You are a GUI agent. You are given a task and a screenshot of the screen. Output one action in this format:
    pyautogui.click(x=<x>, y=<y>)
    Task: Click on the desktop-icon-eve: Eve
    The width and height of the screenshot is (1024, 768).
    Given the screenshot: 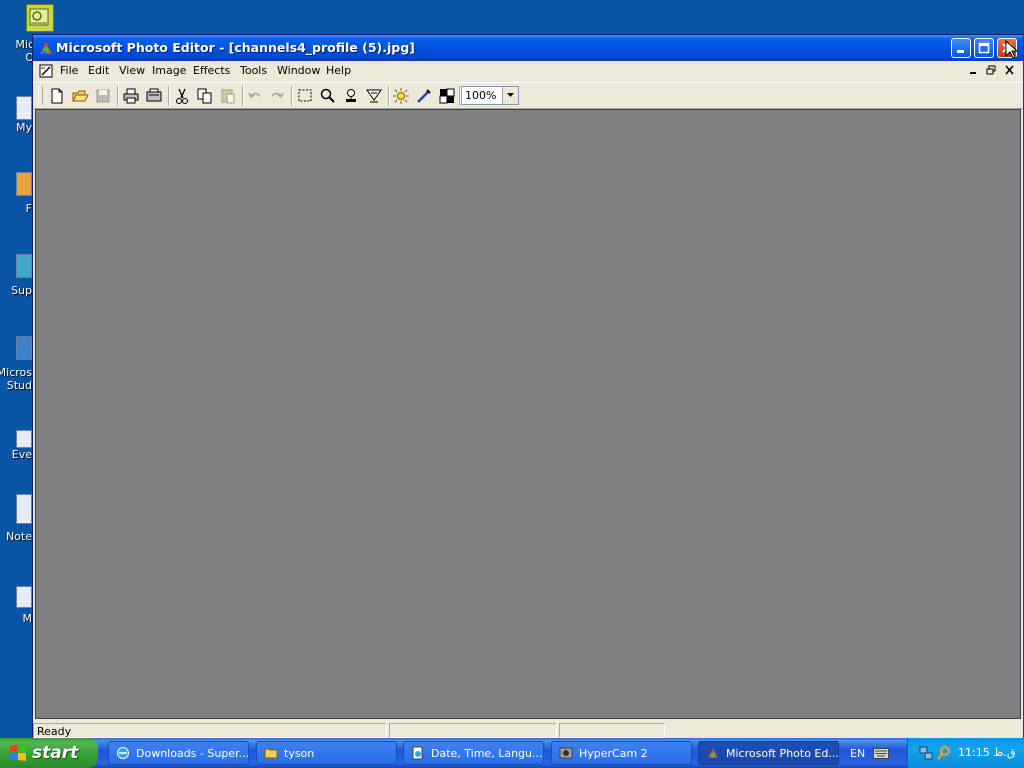 What is the action you would take?
    pyautogui.click(x=17, y=447)
    